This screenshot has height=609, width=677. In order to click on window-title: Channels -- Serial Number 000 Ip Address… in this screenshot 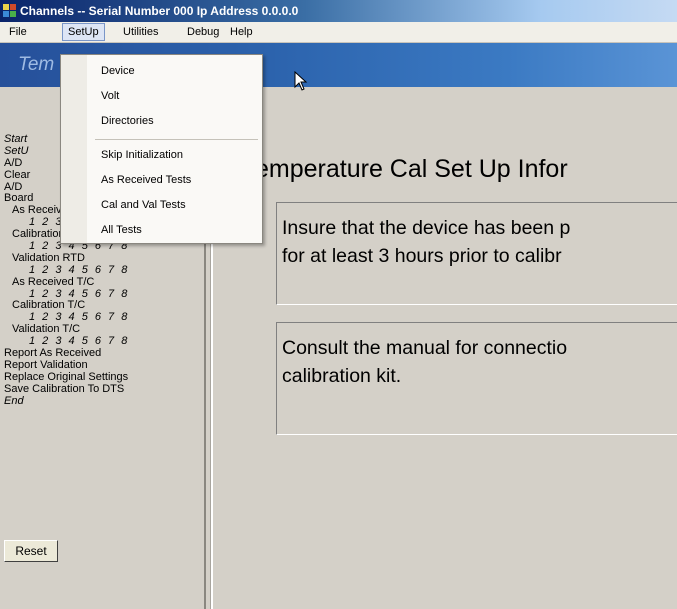, I will do `click(159, 11)`.